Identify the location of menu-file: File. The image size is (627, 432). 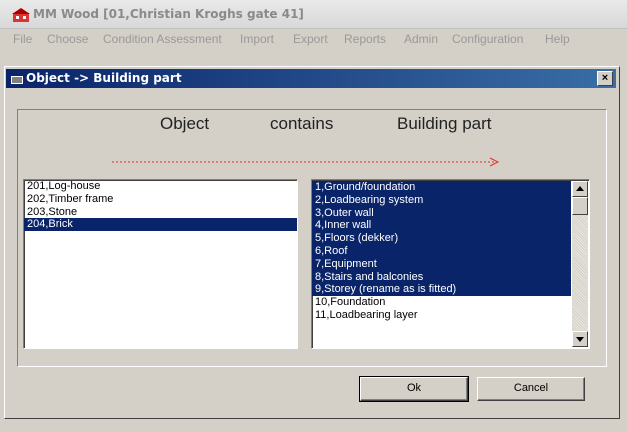
(22, 39).